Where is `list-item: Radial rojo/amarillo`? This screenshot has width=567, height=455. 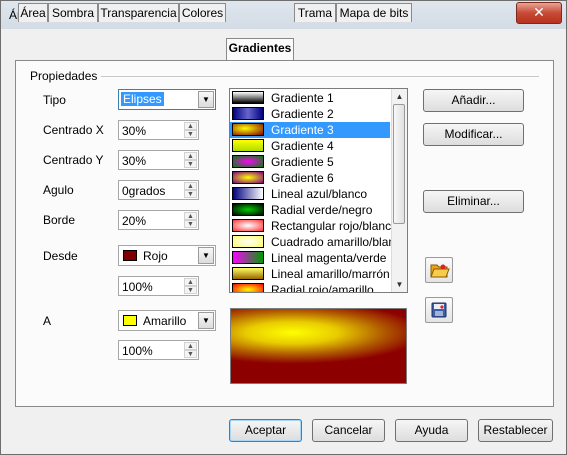 list-item: Radial rojo/amarillo is located at coordinates (310, 287).